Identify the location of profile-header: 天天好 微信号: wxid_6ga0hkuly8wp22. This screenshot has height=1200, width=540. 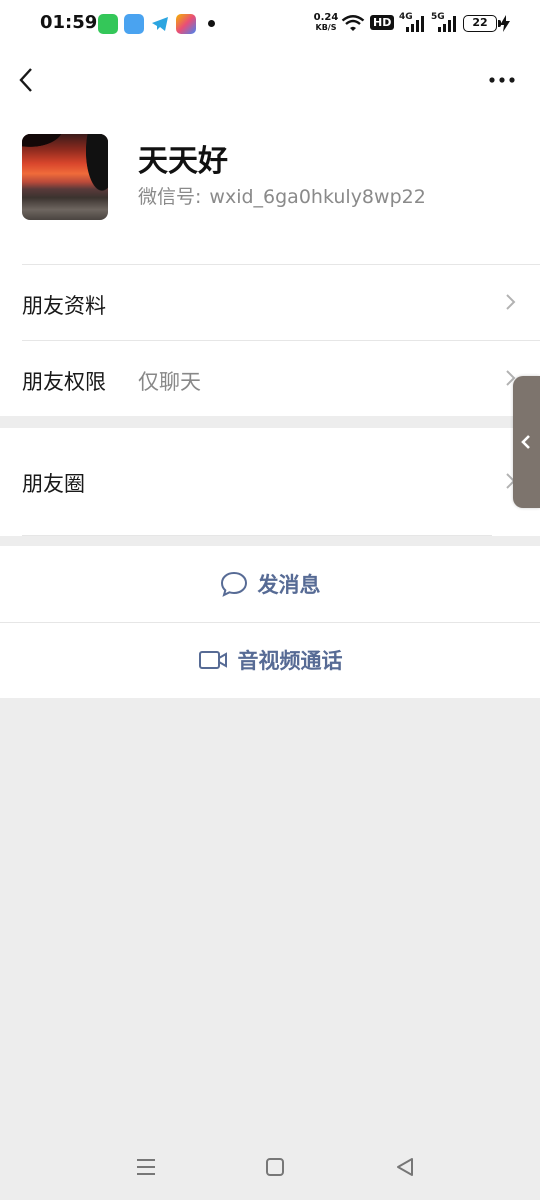
(270, 188).